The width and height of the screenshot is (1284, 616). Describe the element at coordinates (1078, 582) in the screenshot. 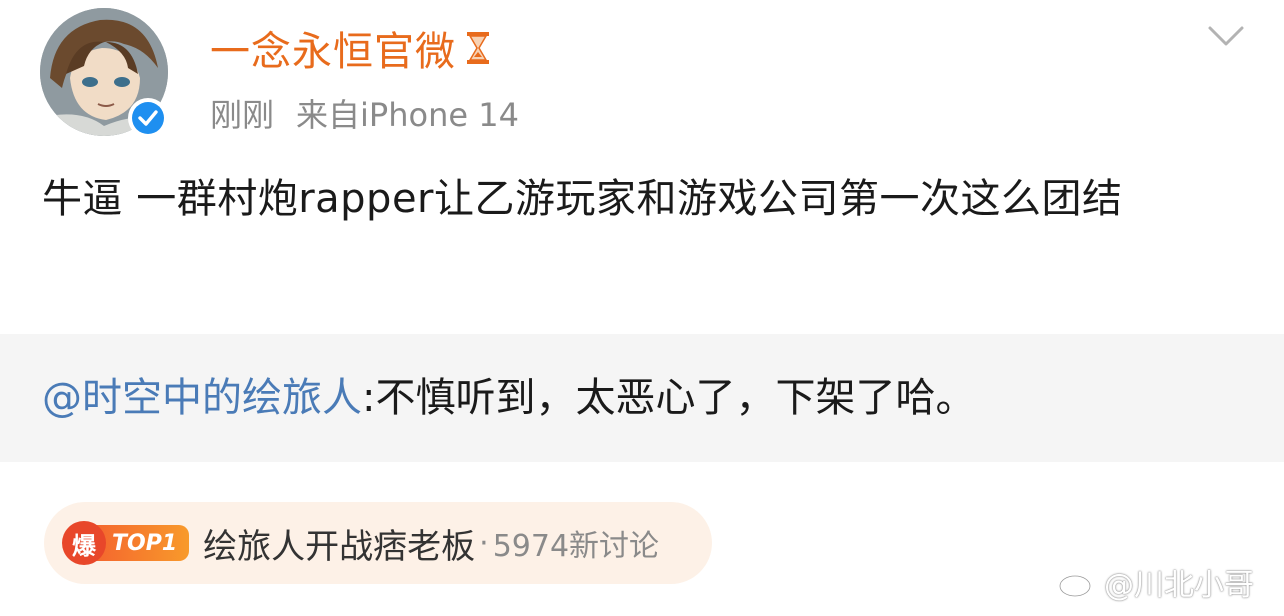

I see `weibo-logo-icon` at that location.